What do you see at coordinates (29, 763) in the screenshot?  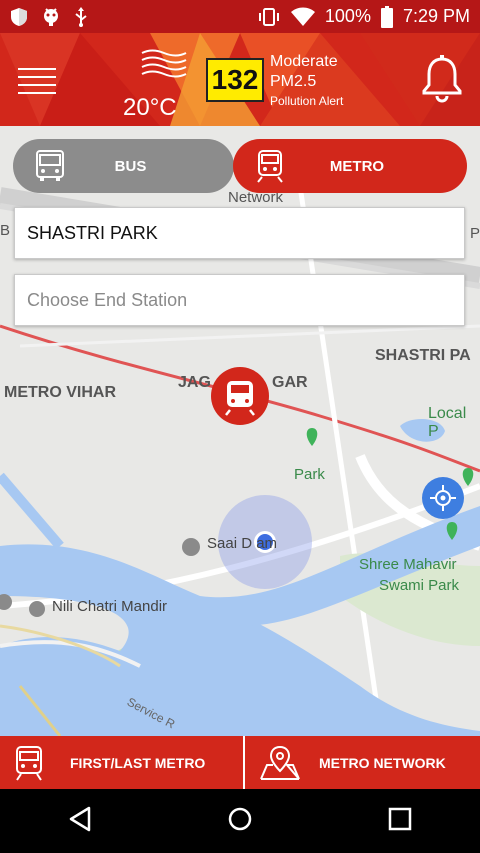 I see `train-icon` at bounding box center [29, 763].